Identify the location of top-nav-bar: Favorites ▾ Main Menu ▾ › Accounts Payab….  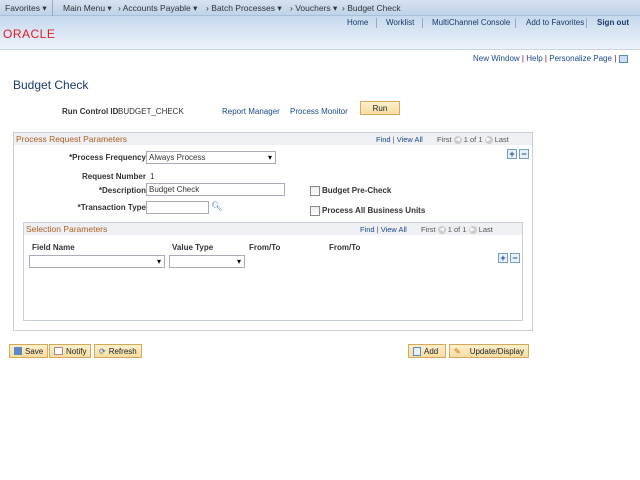
(320, 8).